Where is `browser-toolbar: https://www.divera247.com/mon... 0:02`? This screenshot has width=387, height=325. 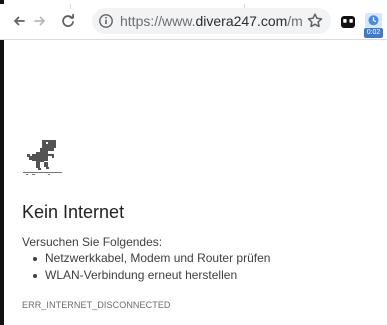 browser-toolbar: https://www.divera247.com/mon... 0:02 is located at coordinates (193, 22).